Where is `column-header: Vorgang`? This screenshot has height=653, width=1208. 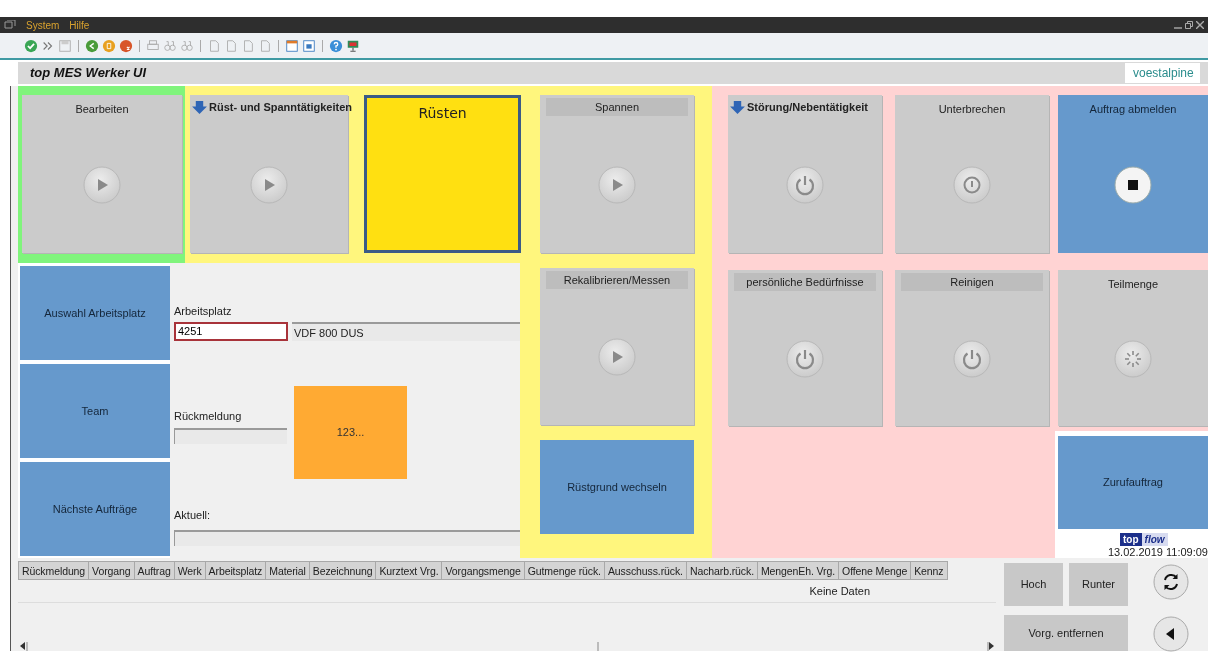
column-header: Vorgang is located at coordinates (112, 570).